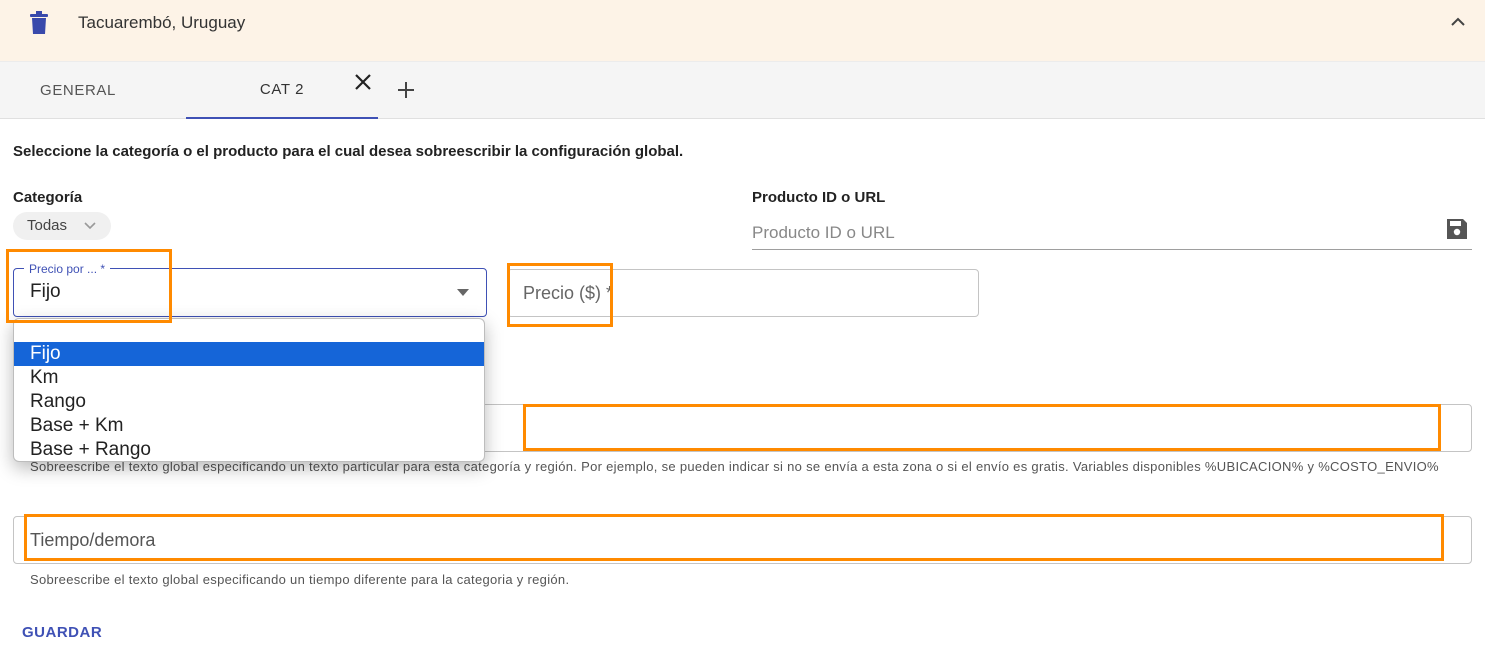 Image resolution: width=1485 pixels, height=656 pixels. What do you see at coordinates (45, 291) in the screenshot?
I see `price-per-value: Fijo` at bounding box center [45, 291].